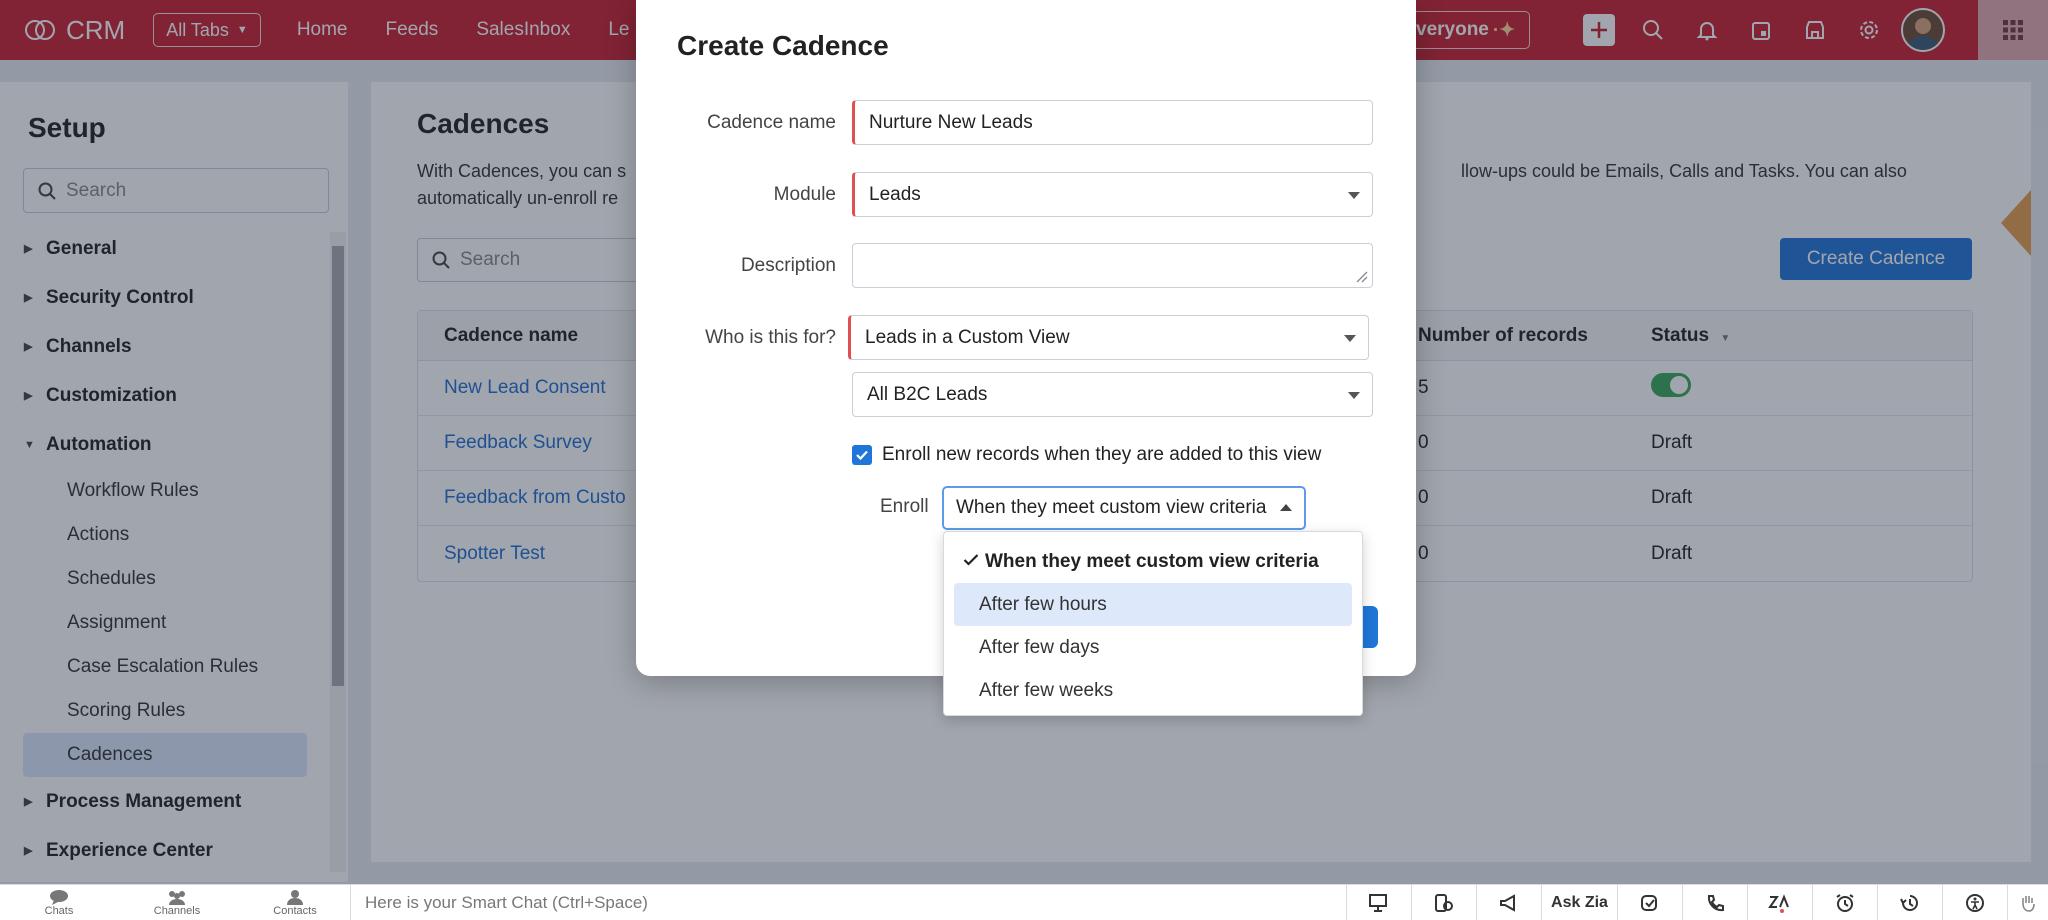  What do you see at coordinates (59, 897) in the screenshot?
I see `chat-icon` at bounding box center [59, 897].